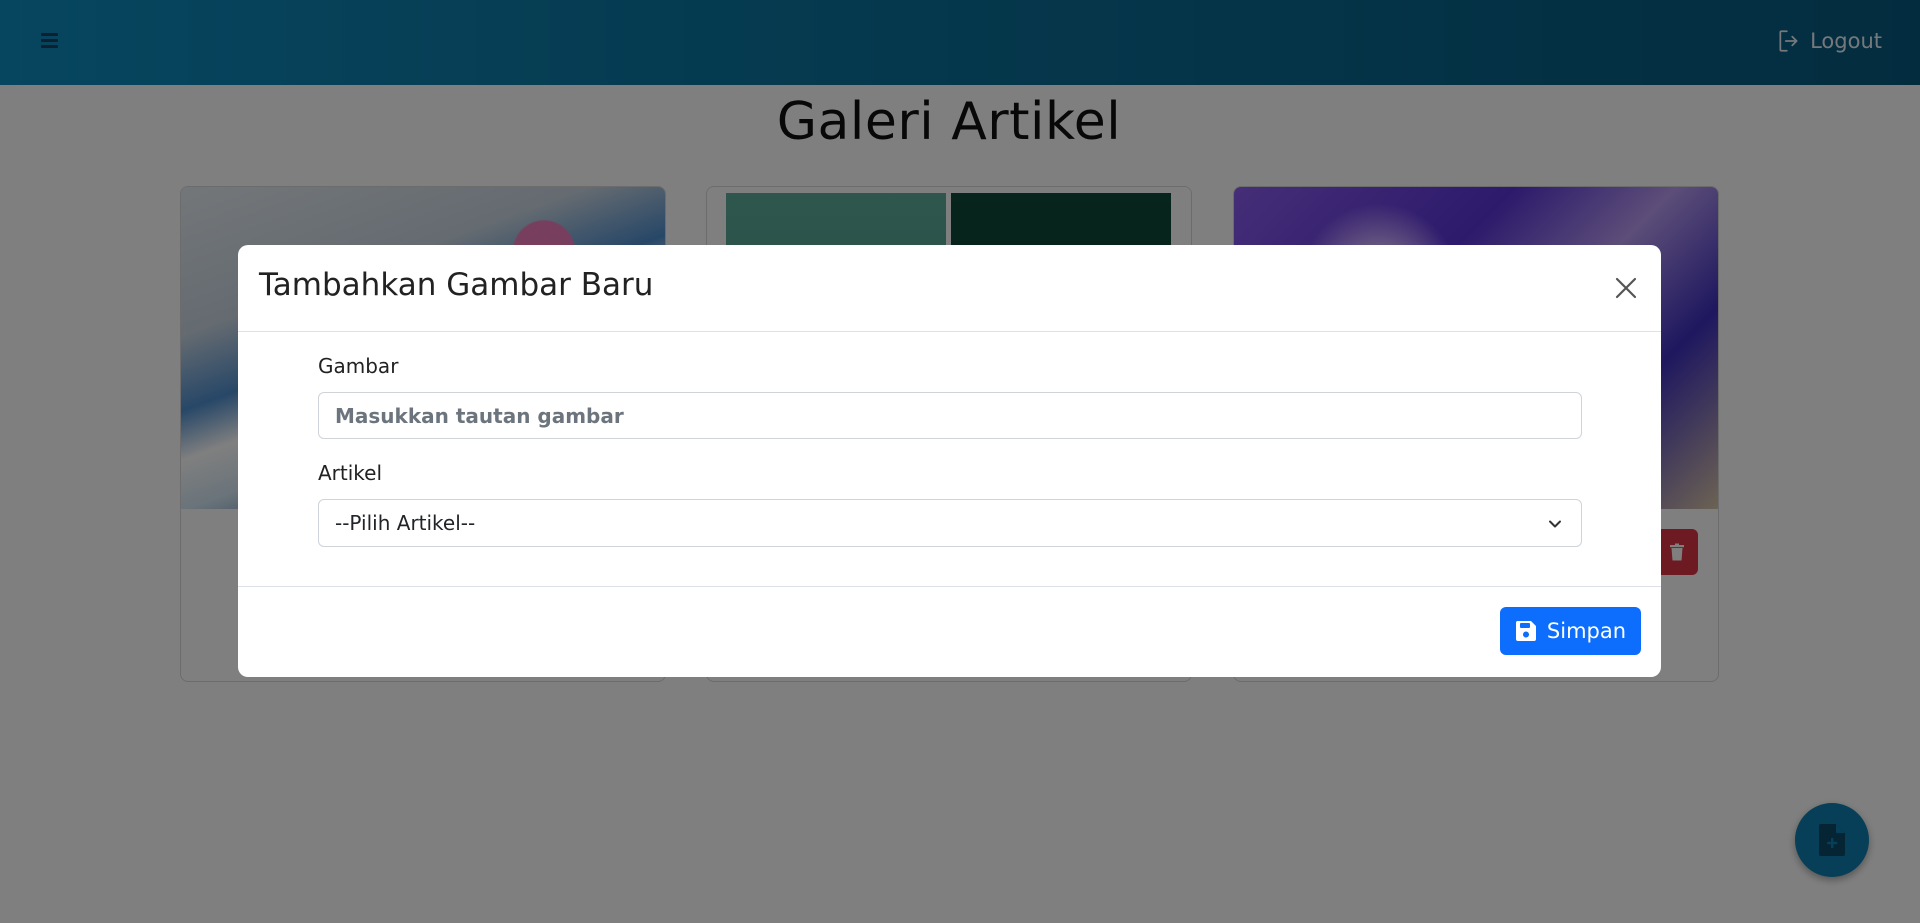 Image resolution: width=1920 pixels, height=923 pixels. Describe the element at coordinates (1555, 524) in the screenshot. I see `chevron-down-icon` at that location.